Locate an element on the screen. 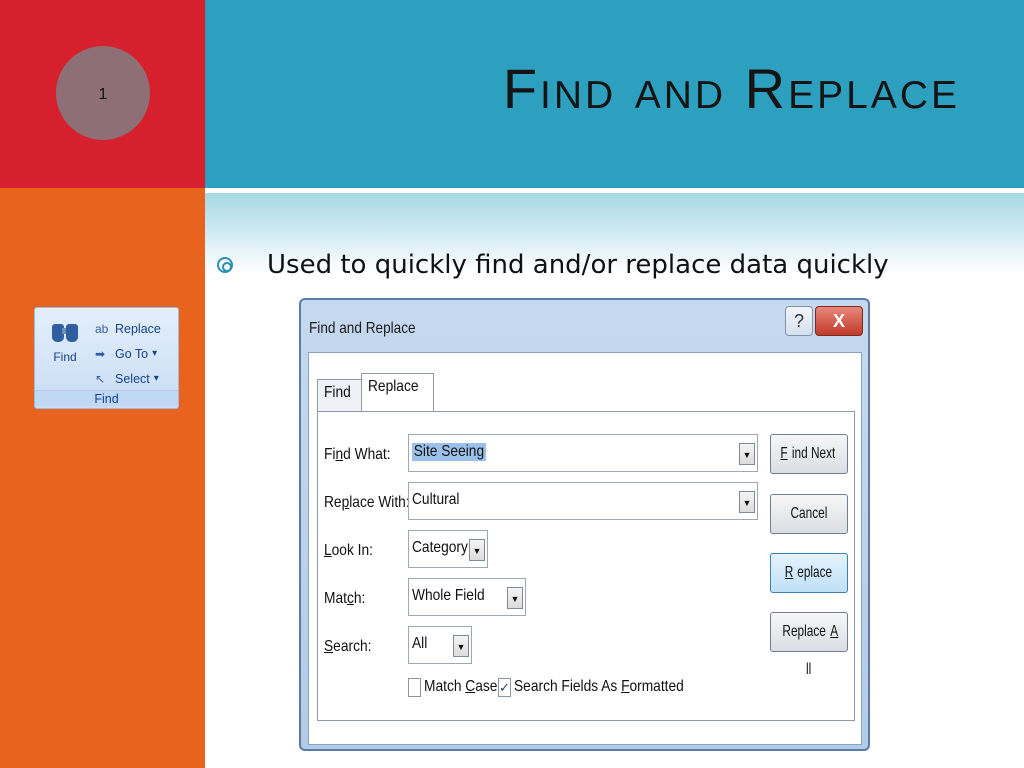  help-button: ? is located at coordinates (799, 321).